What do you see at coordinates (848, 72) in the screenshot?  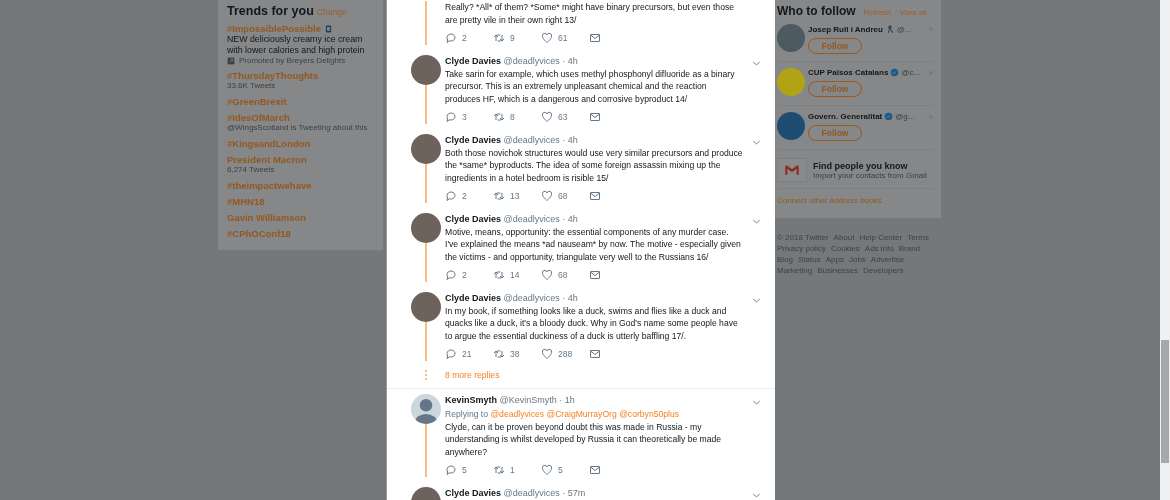 I see `user-name: CUP Països Catalans` at bounding box center [848, 72].